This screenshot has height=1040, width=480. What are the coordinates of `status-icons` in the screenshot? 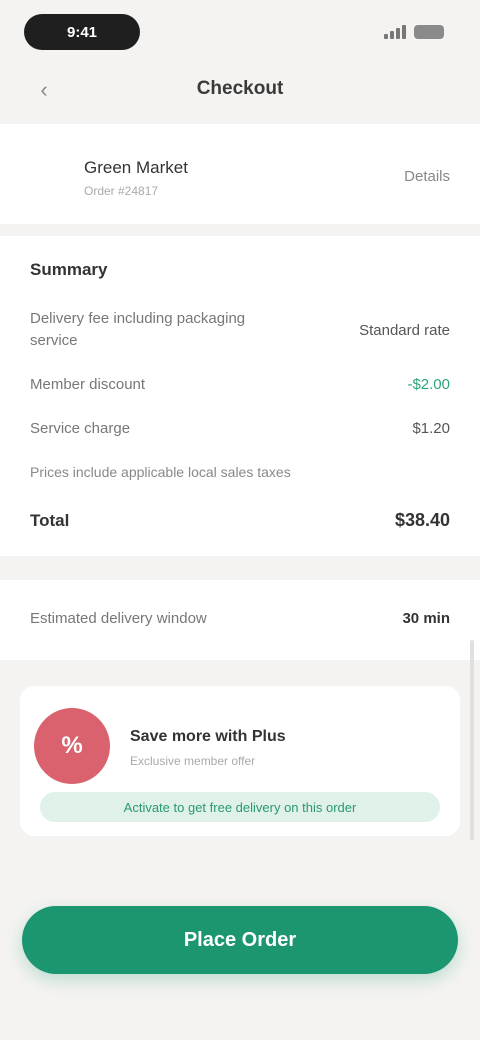 It's located at (414, 32).